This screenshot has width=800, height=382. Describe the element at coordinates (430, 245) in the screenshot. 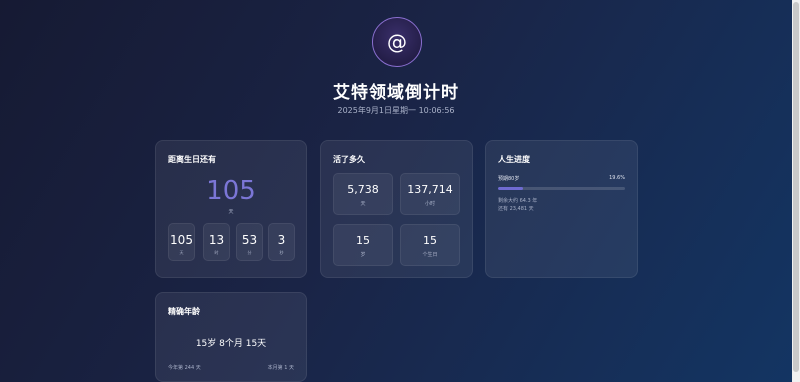

I see `lived-birthdays: 15 个生日` at that location.